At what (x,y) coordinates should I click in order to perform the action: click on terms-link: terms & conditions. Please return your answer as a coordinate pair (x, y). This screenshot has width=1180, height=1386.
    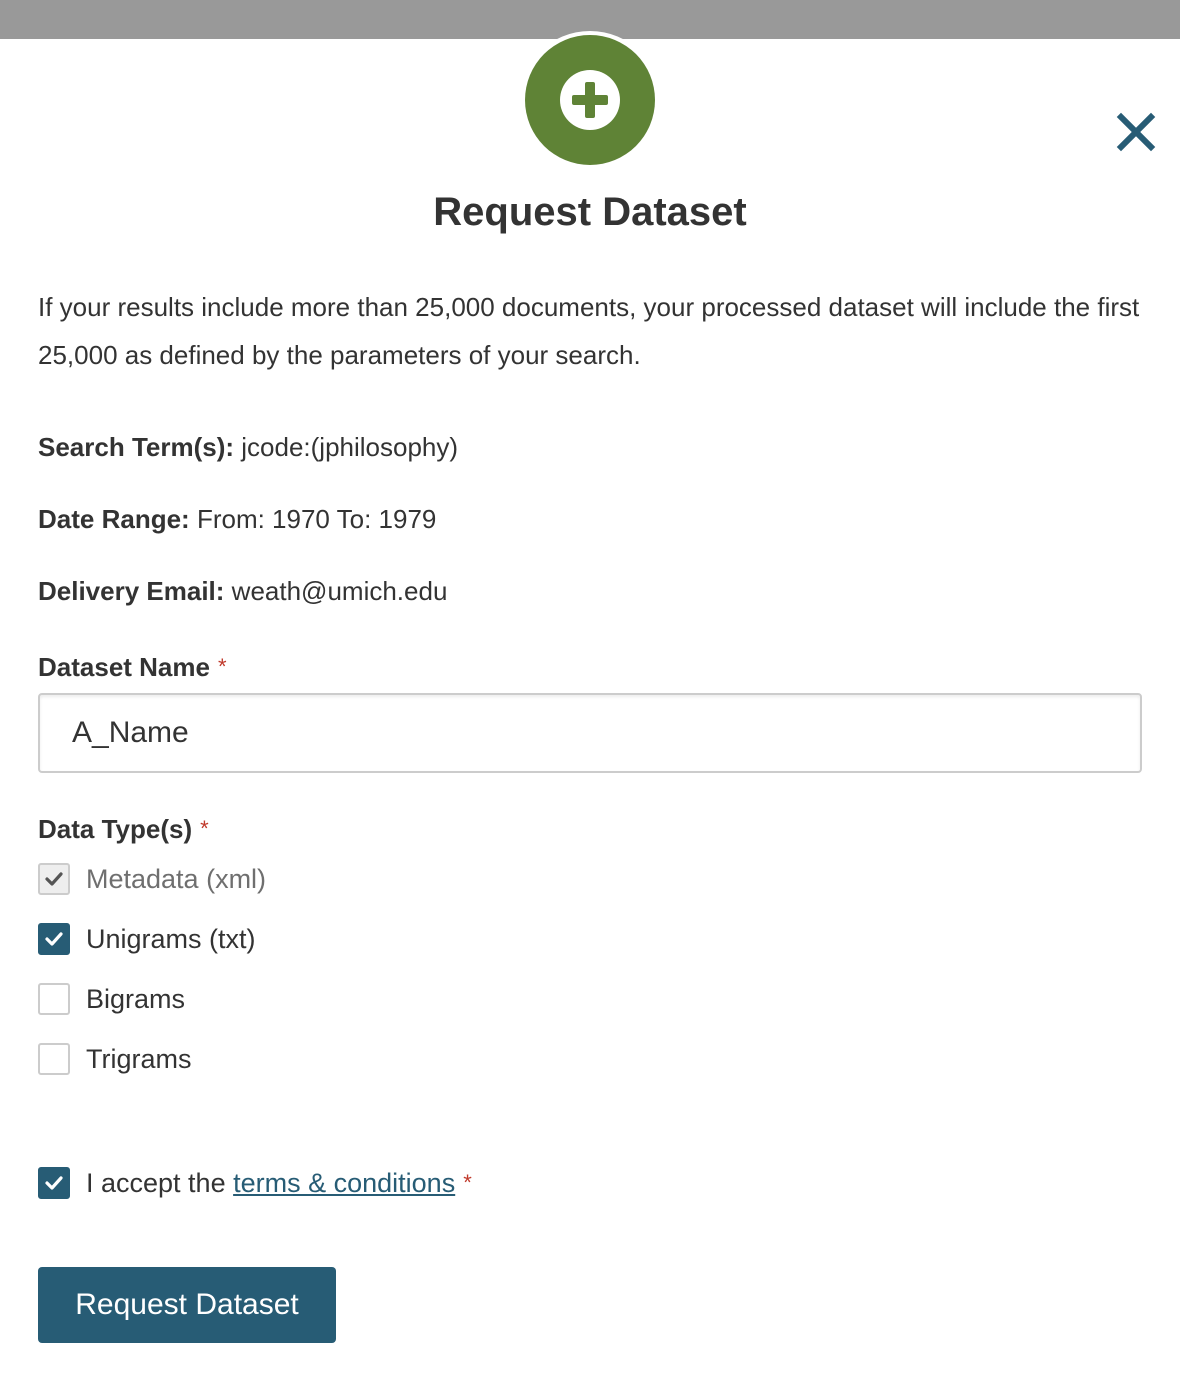
    Looking at the image, I should click on (344, 1183).